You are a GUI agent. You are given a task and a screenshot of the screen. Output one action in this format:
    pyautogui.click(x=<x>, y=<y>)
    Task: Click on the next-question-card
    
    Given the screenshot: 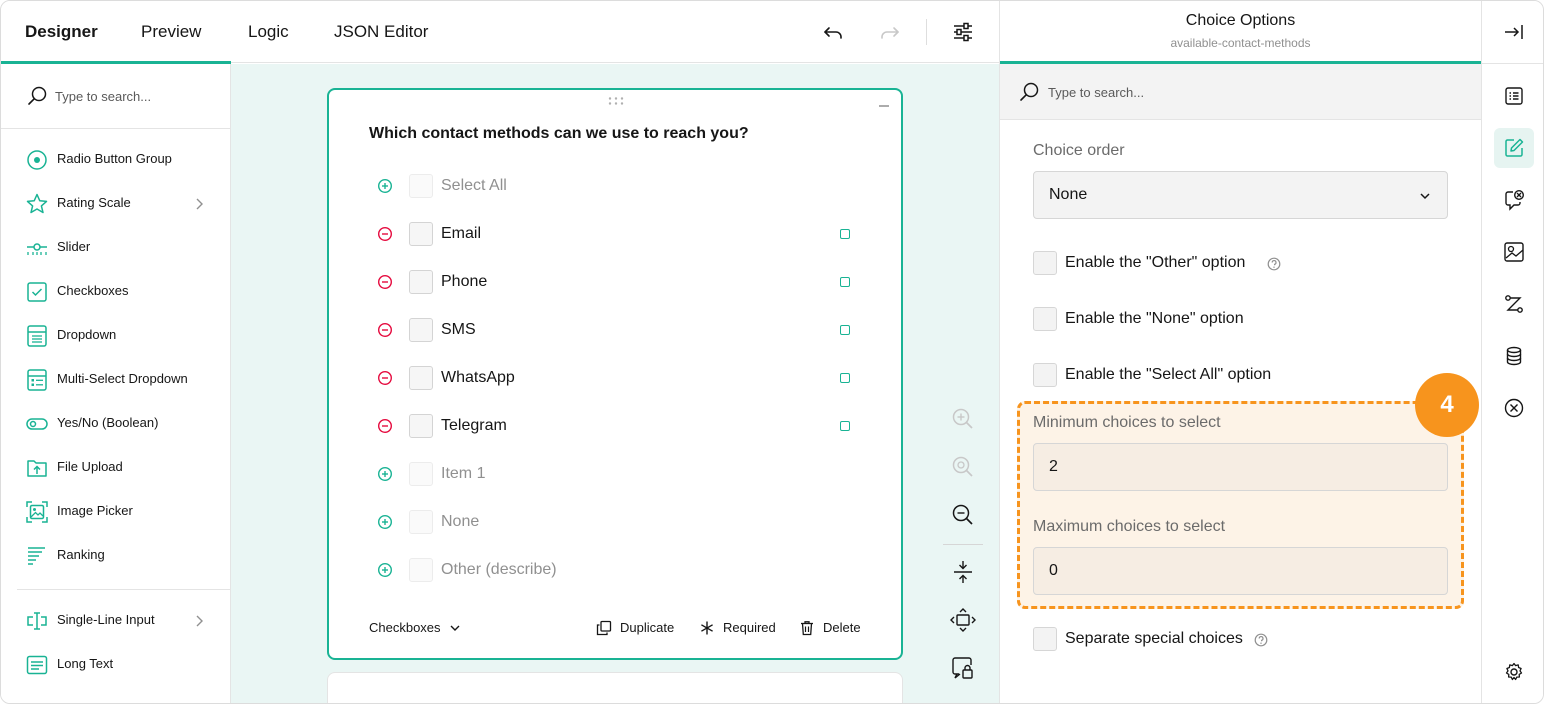 What is the action you would take?
    pyautogui.click(x=615, y=687)
    